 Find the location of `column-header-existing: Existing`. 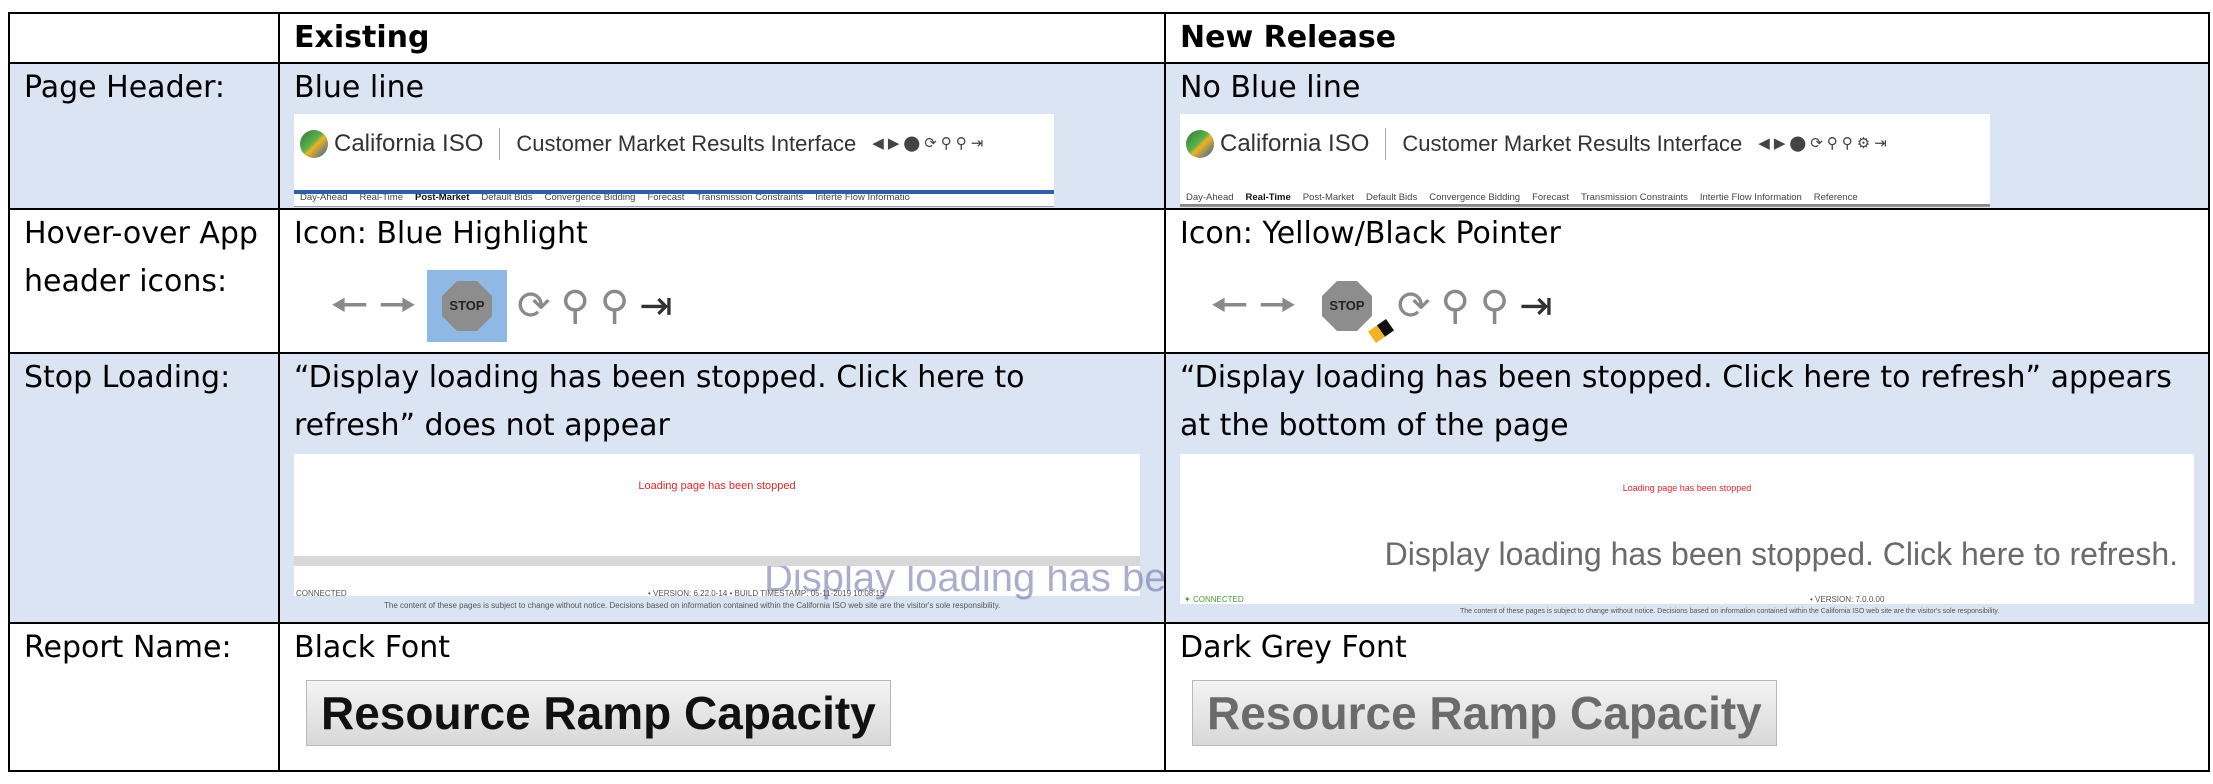

column-header-existing: Existing is located at coordinates (722, 38).